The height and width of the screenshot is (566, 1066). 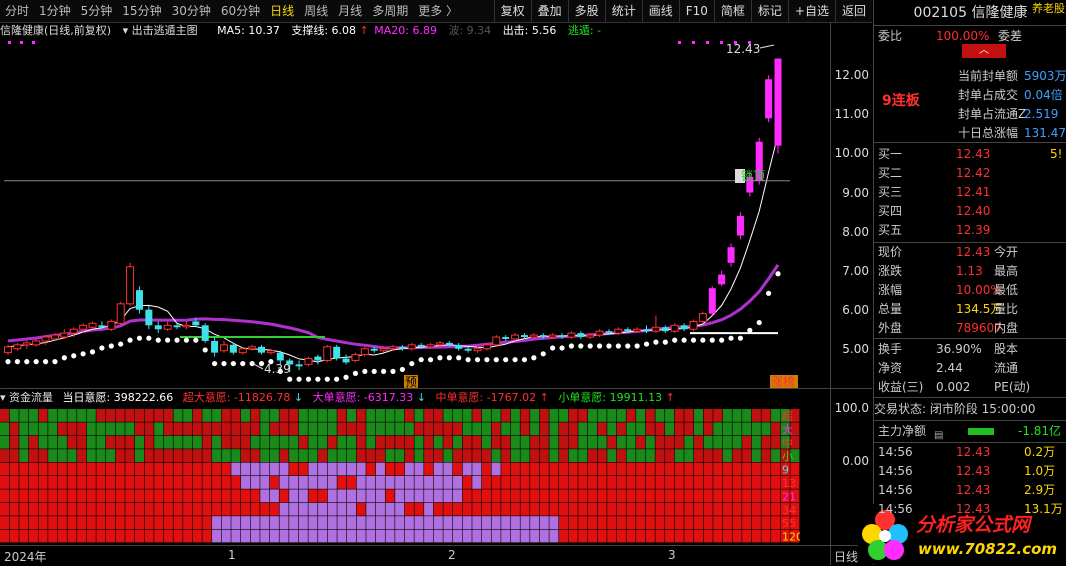 I want to click on quote2-right-label: 股本, so click(x=1006, y=349).